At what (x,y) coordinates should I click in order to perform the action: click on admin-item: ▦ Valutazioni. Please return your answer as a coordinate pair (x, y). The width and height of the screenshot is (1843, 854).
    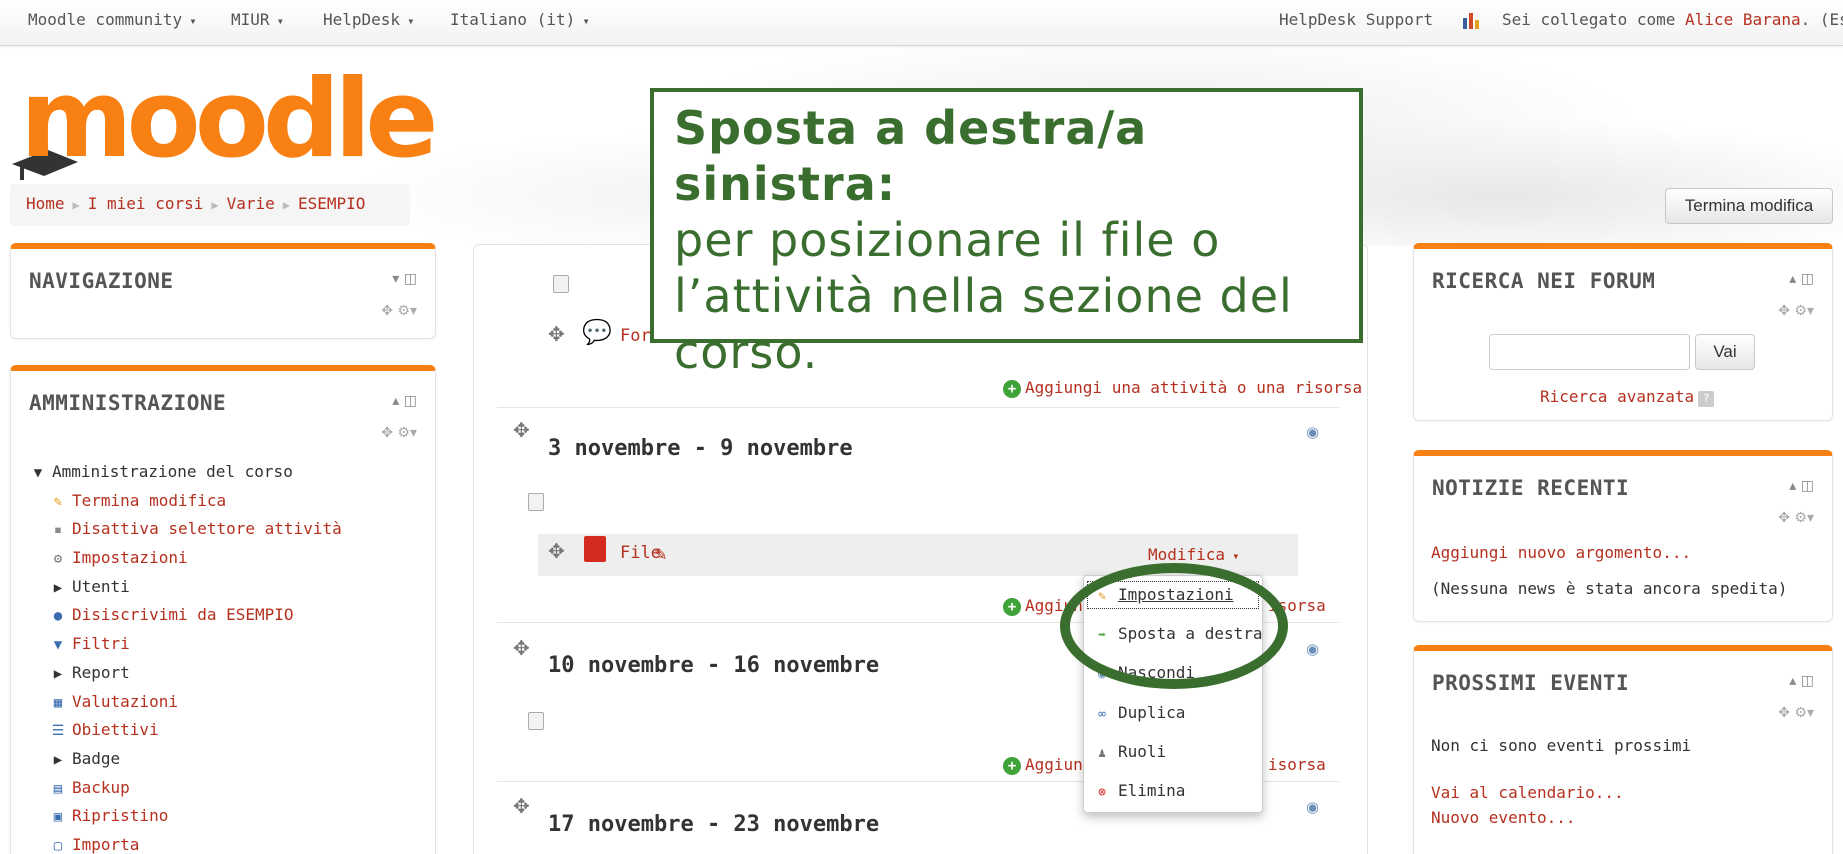
    Looking at the image, I should click on (185, 702).